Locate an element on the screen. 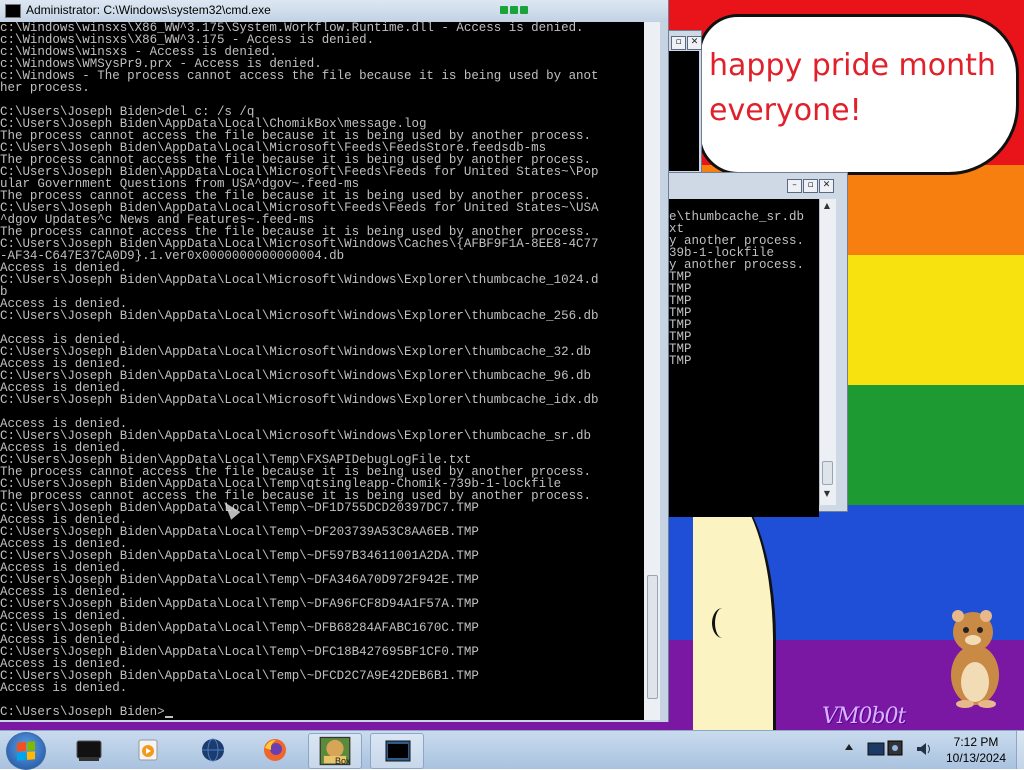 Image resolution: width=1024 pixels, height=770 pixels. command-prompt: C:\Users\Joseph Biden> is located at coordinates (82, 712).